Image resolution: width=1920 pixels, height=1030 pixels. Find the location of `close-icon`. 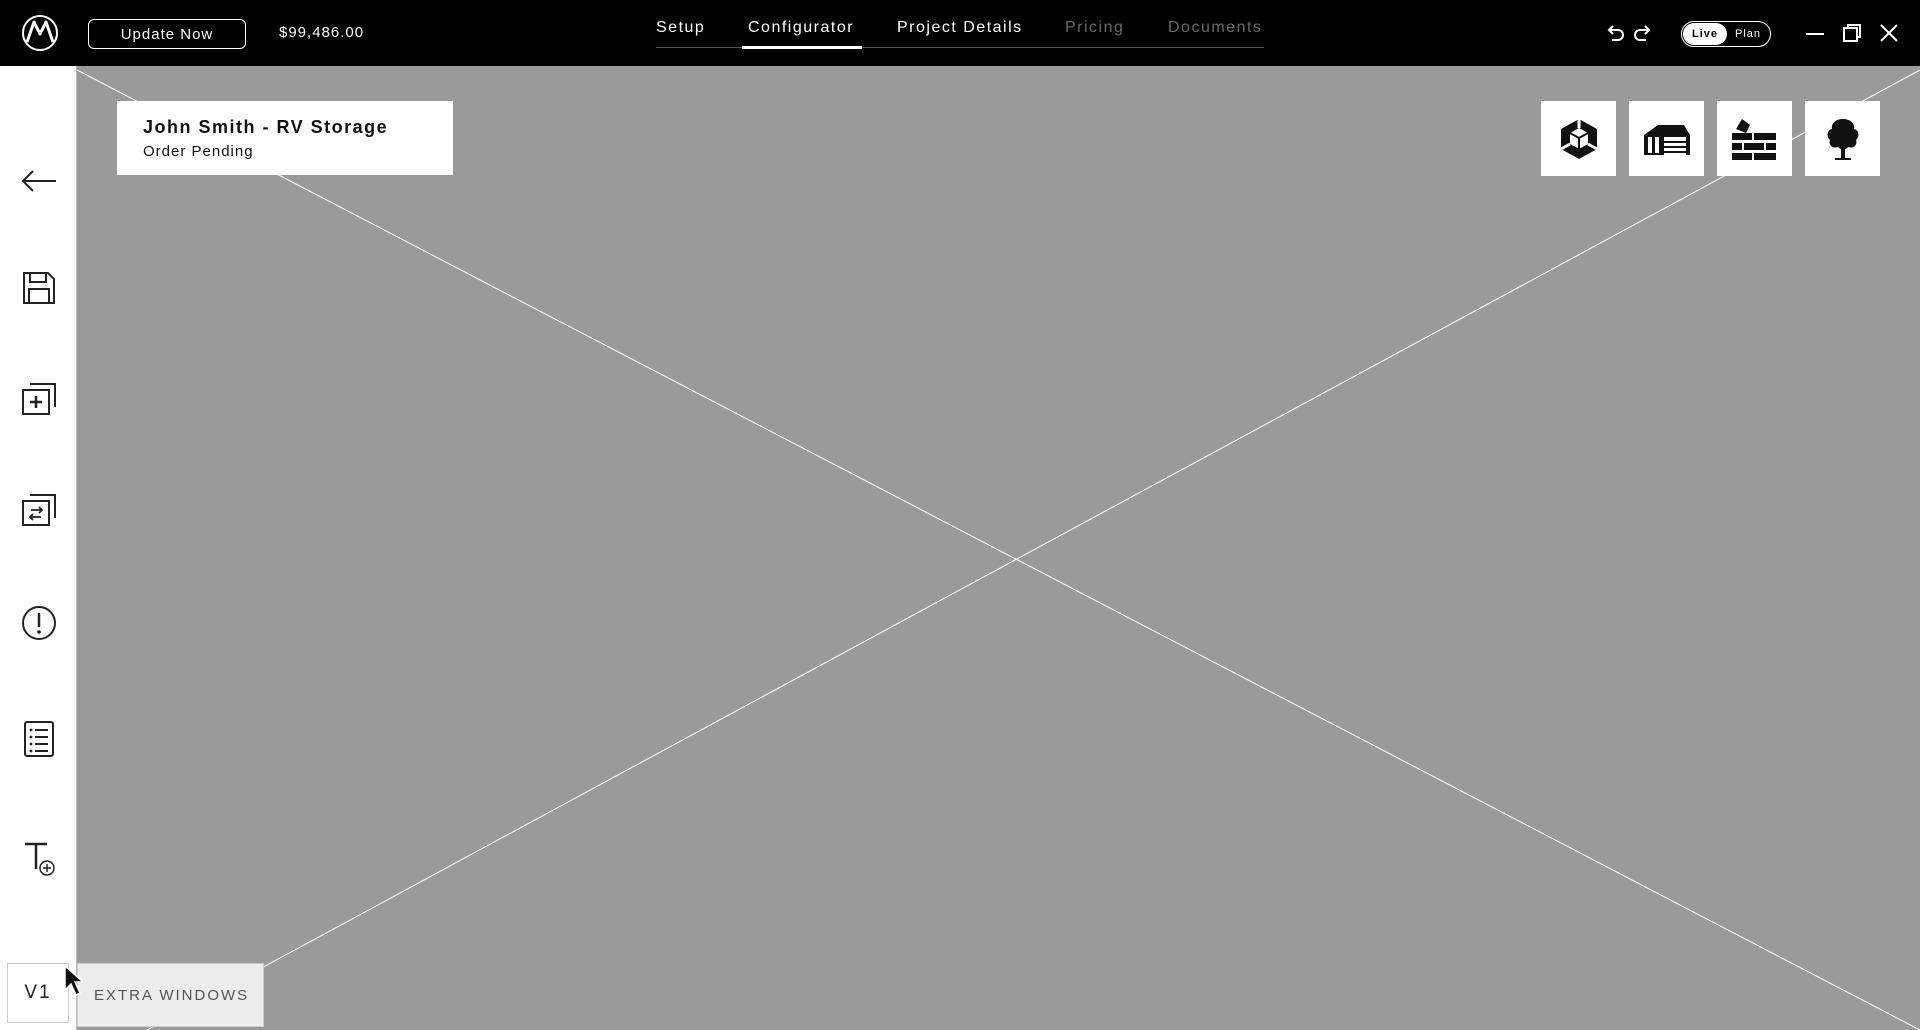

close-icon is located at coordinates (1889, 33).